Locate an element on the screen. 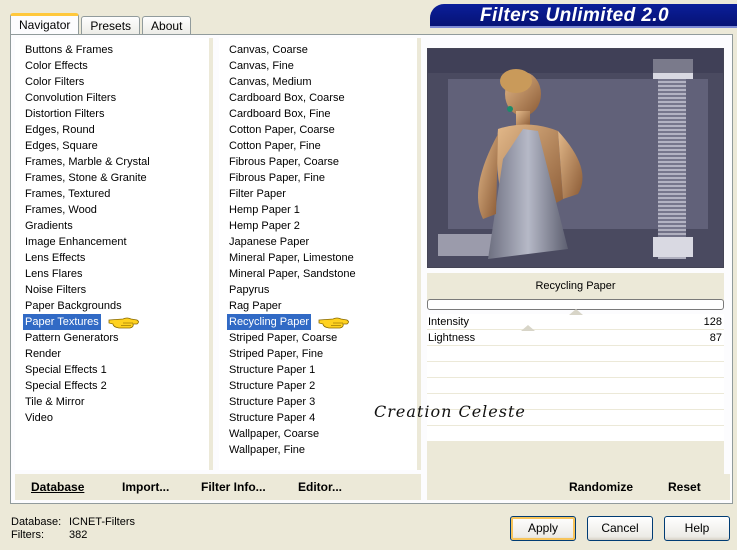  slider-label: Intensity is located at coordinates (448, 322).